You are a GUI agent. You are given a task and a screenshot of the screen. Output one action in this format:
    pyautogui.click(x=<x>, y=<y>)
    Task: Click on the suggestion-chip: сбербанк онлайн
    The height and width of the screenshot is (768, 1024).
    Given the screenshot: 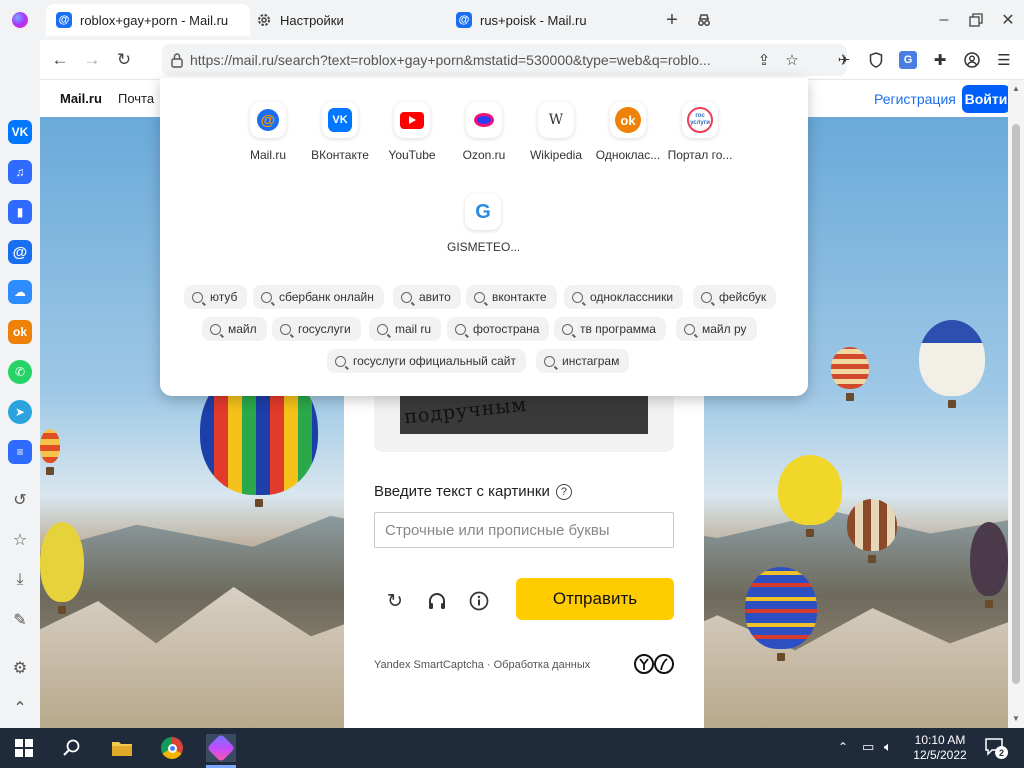 What is the action you would take?
    pyautogui.click(x=318, y=297)
    